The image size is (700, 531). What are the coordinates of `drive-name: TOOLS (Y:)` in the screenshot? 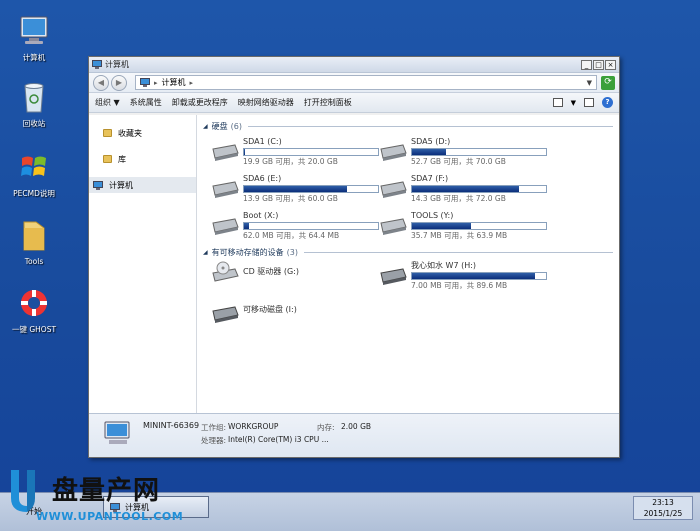 It's located at (432, 215).